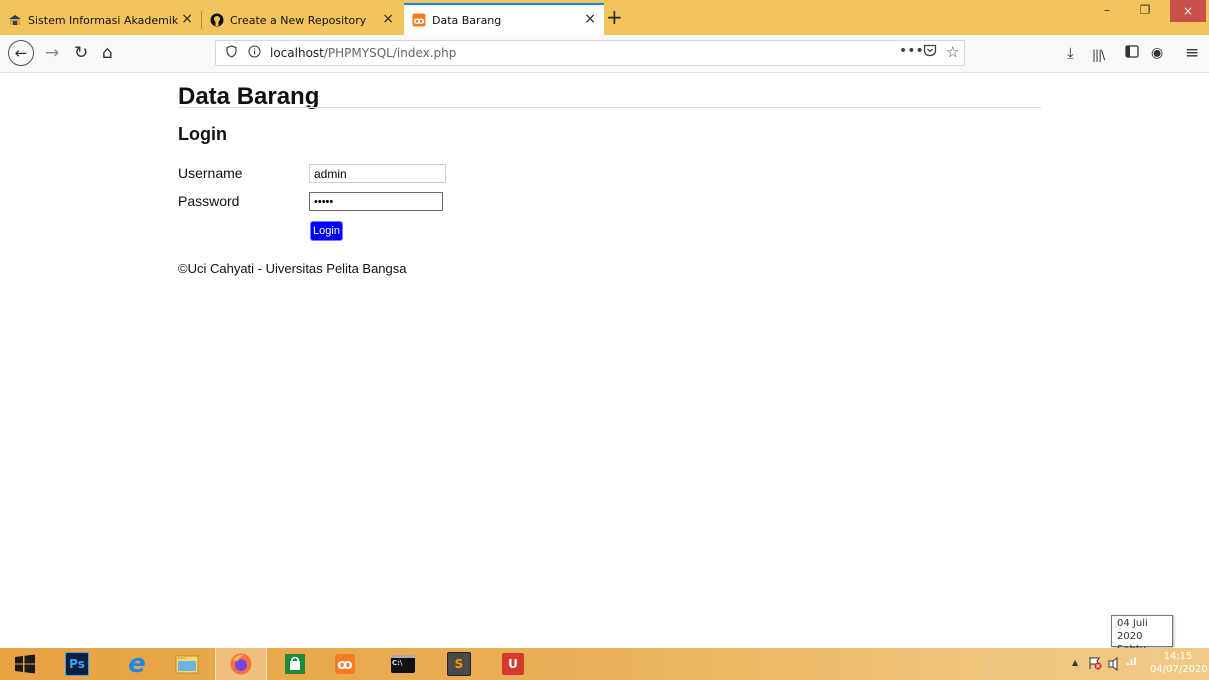 This screenshot has height=680, width=1209. What do you see at coordinates (1075, 662) in the screenshot?
I see `show-hidden-icons-icon: ▲` at bounding box center [1075, 662].